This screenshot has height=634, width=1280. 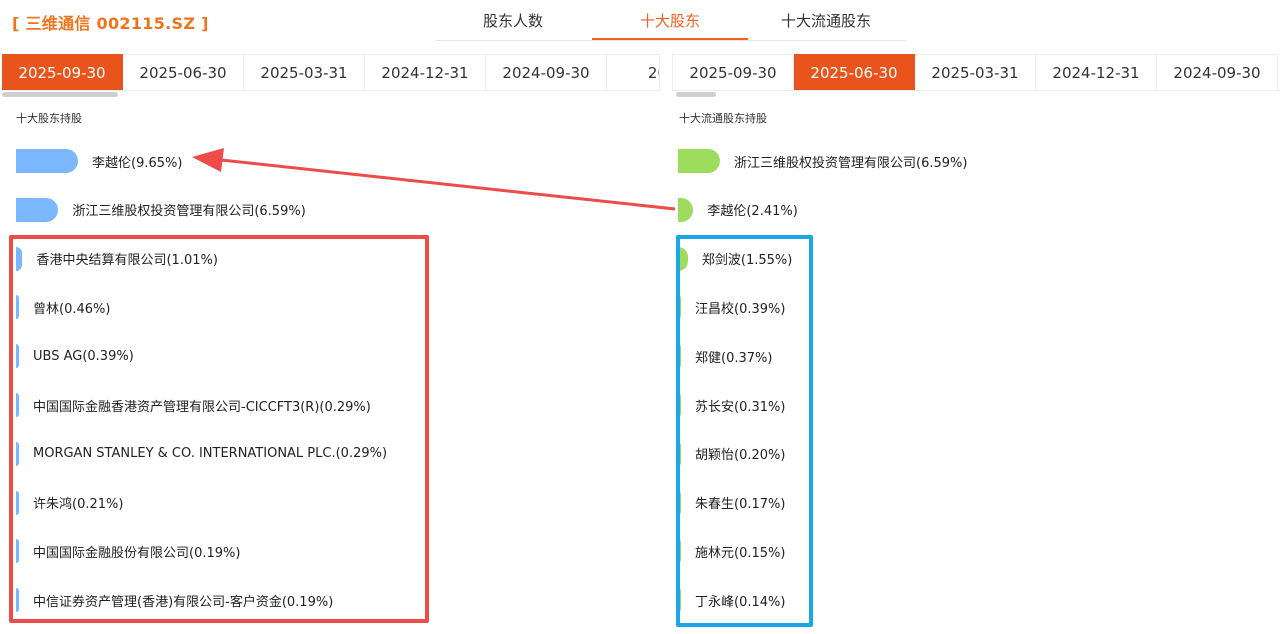 I want to click on right-date-tab: 2024-09-30, so click(x=1217, y=72).